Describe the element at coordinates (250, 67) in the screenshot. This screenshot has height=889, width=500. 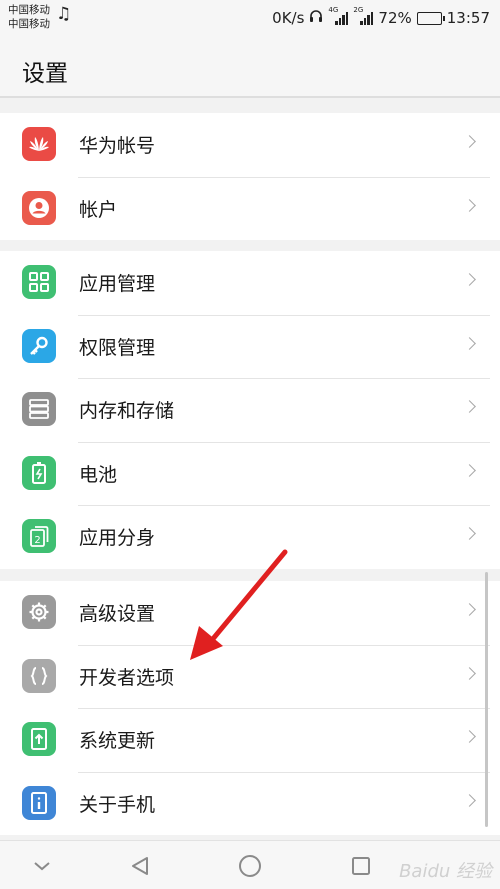
I see `page-header: 设置` at that location.